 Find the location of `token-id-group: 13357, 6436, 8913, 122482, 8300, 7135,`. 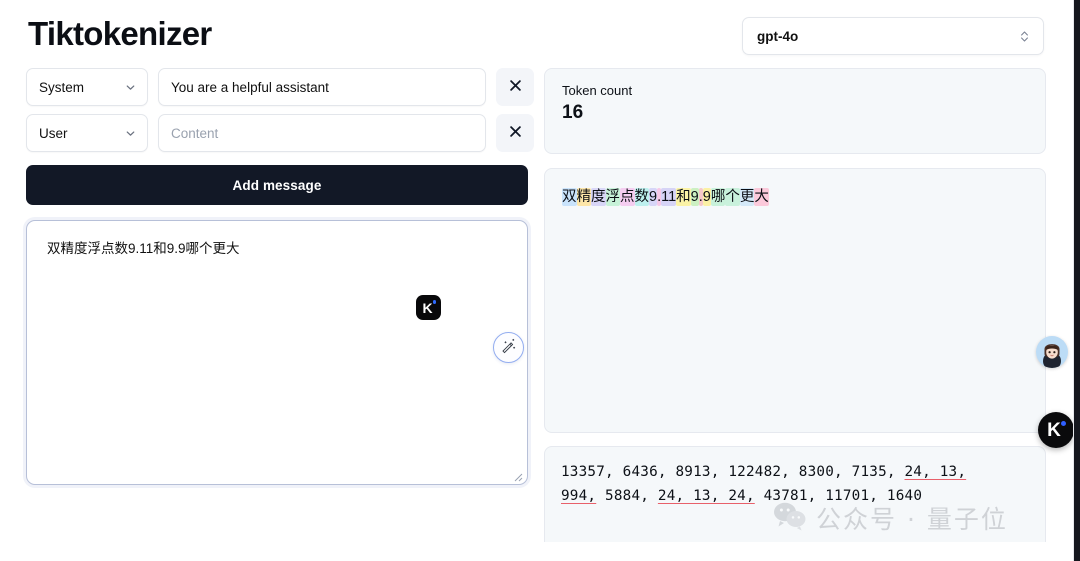

token-id-group: 13357, 6436, 8913, 122482, 8300, 7135, is located at coordinates (733, 472).